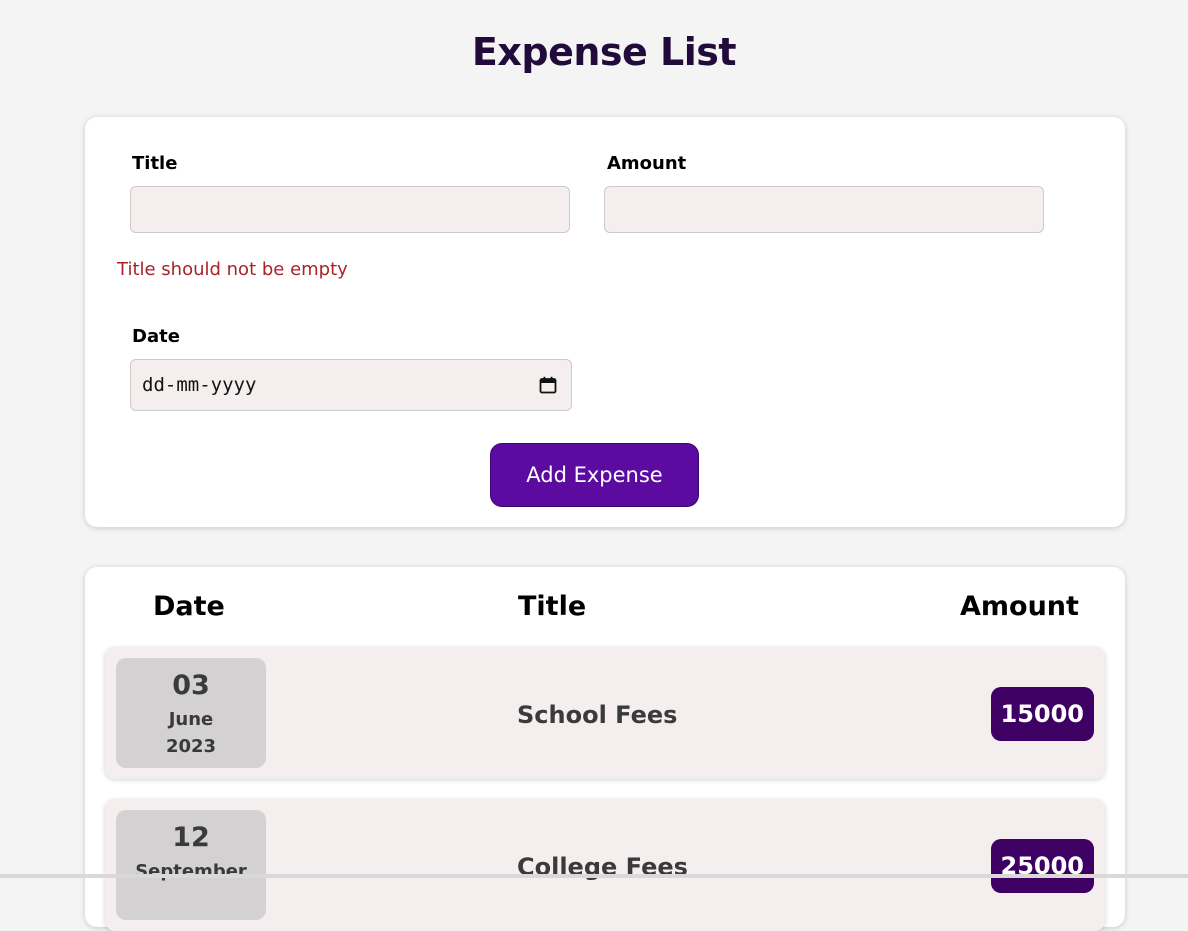 The width and height of the screenshot is (1188, 931). What do you see at coordinates (232, 269) in the screenshot?
I see `title-error-message: Title should not be empty` at bounding box center [232, 269].